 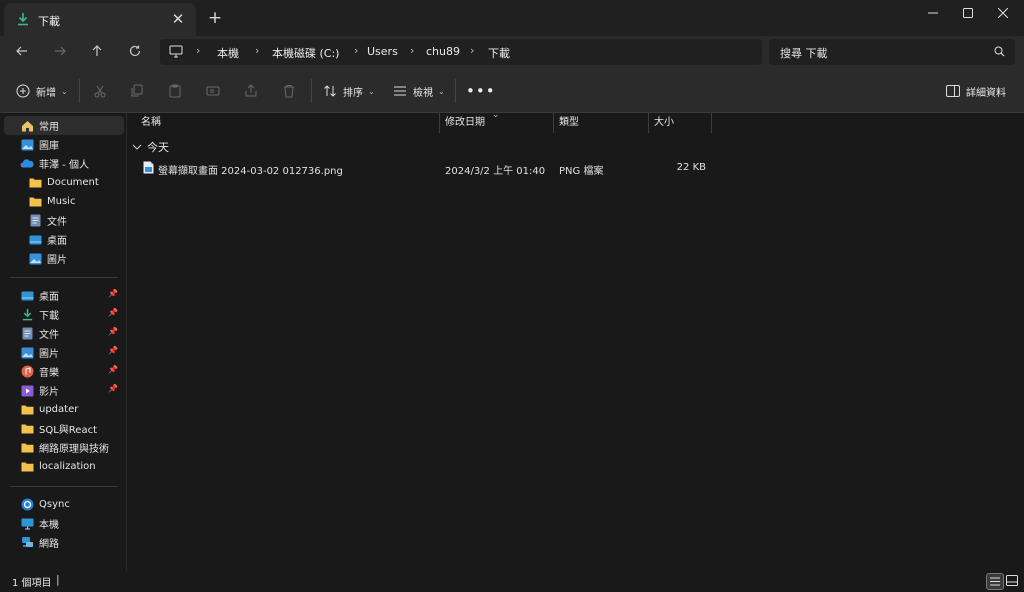 I want to click on share-button, so click(x=251, y=91).